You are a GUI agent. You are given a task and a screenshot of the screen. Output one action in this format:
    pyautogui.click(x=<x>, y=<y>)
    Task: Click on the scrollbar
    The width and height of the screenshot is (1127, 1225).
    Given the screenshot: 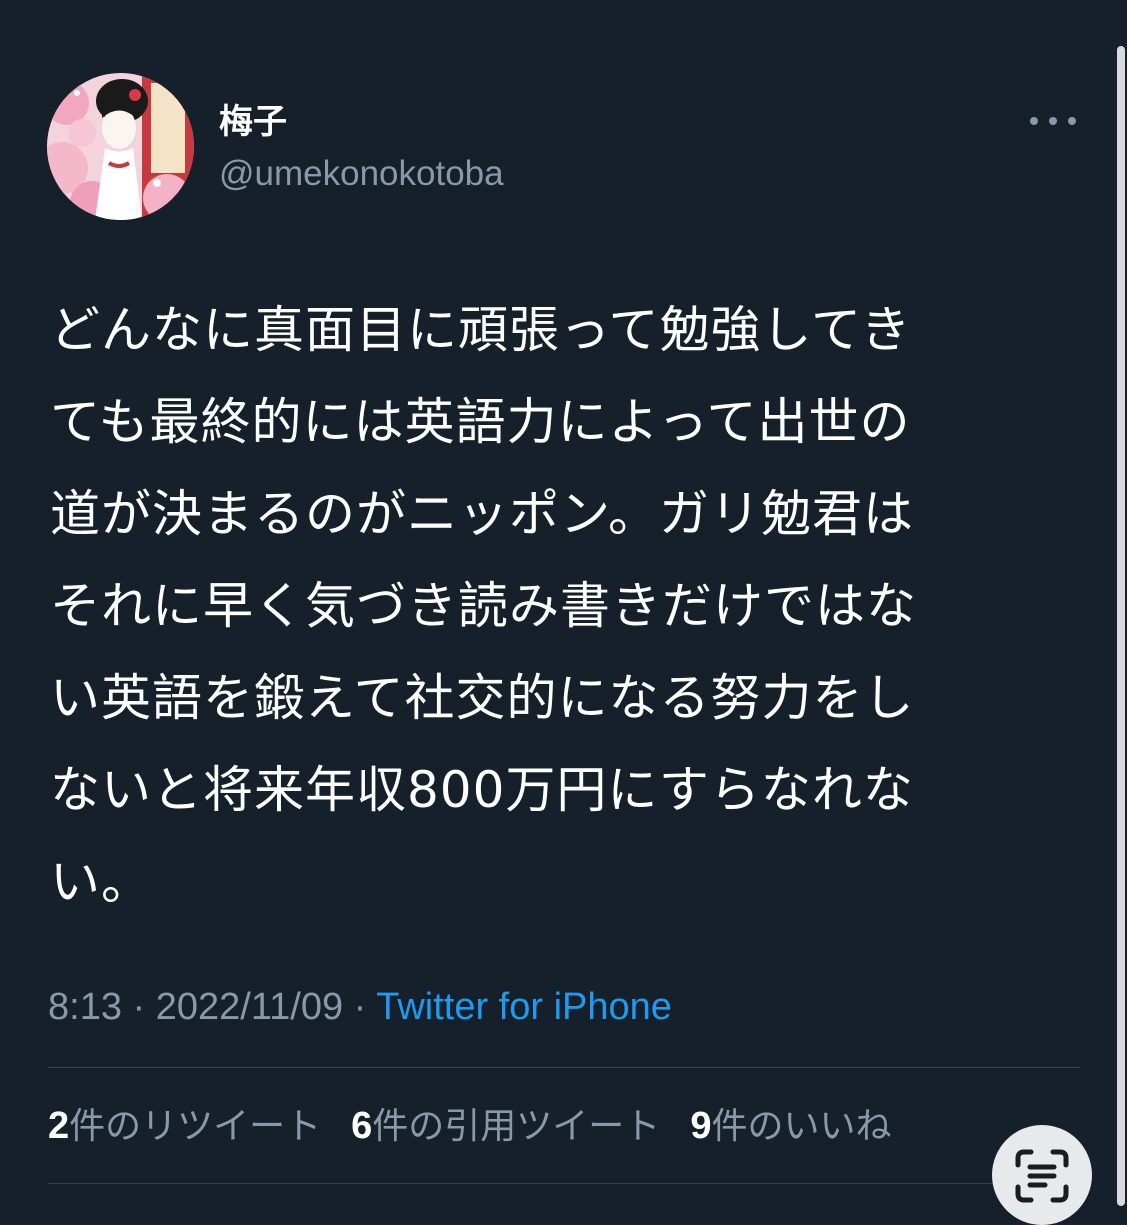 What is the action you would take?
    pyautogui.click(x=1121, y=626)
    